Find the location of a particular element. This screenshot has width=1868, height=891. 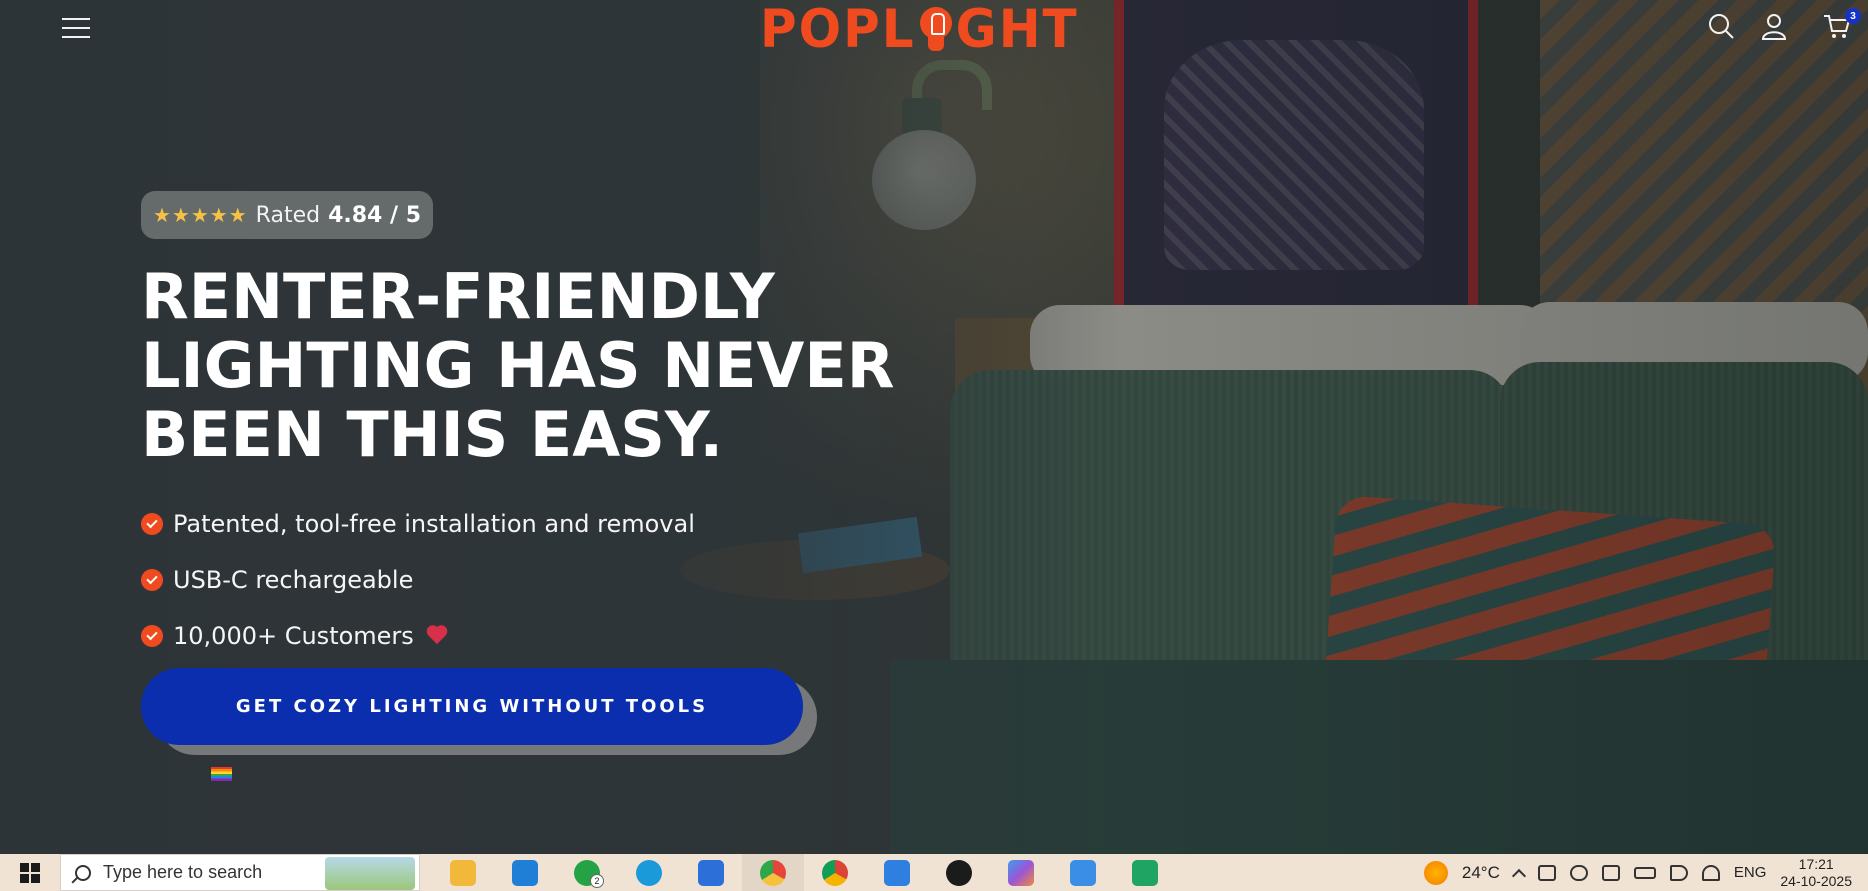

site-header: POPL GHT 3 is located at coordinates (934, 30).